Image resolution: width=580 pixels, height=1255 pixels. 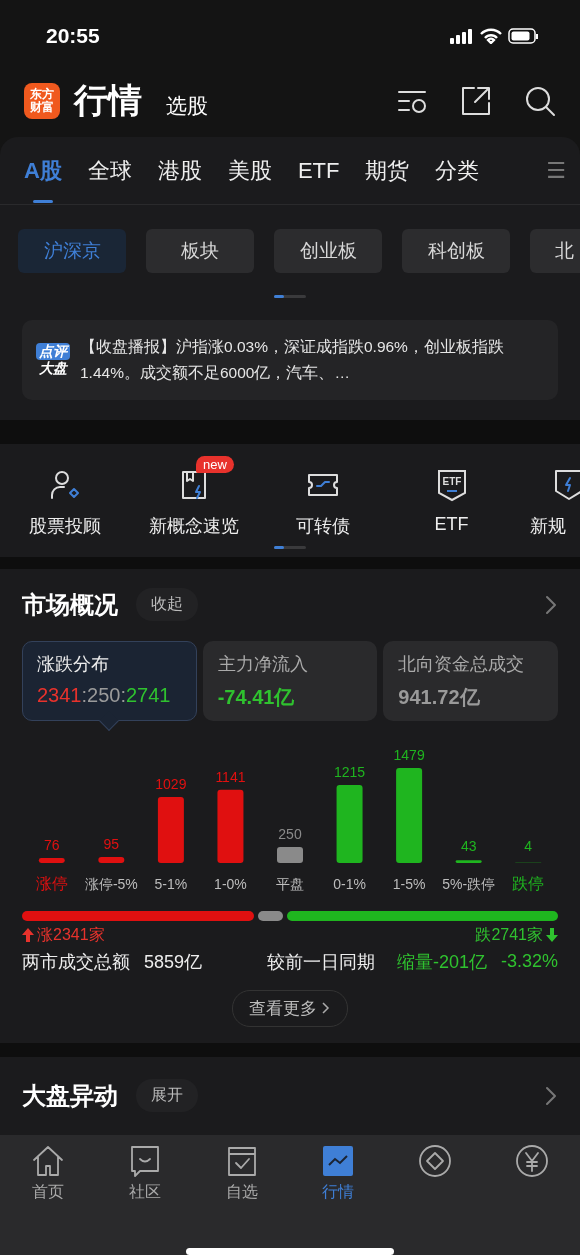 I want to click on rise-count: 涨2341家, so click(x=71, y=934).